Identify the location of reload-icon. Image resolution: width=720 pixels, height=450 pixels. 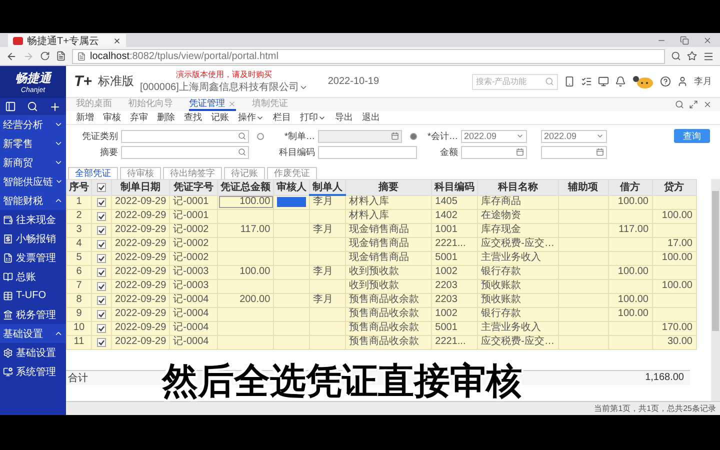
(45, 56).